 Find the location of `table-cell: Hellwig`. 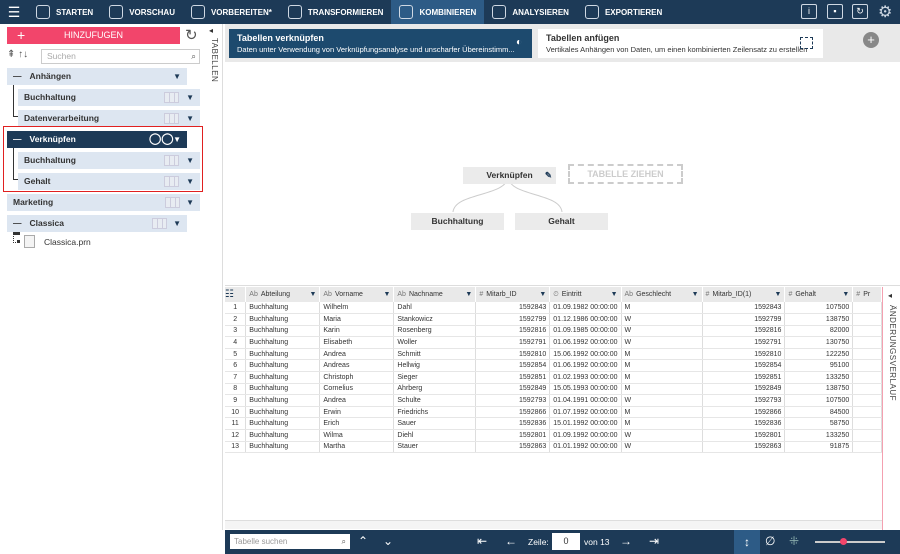

table-cell: Hellwig is located at coordinates (435, 366).